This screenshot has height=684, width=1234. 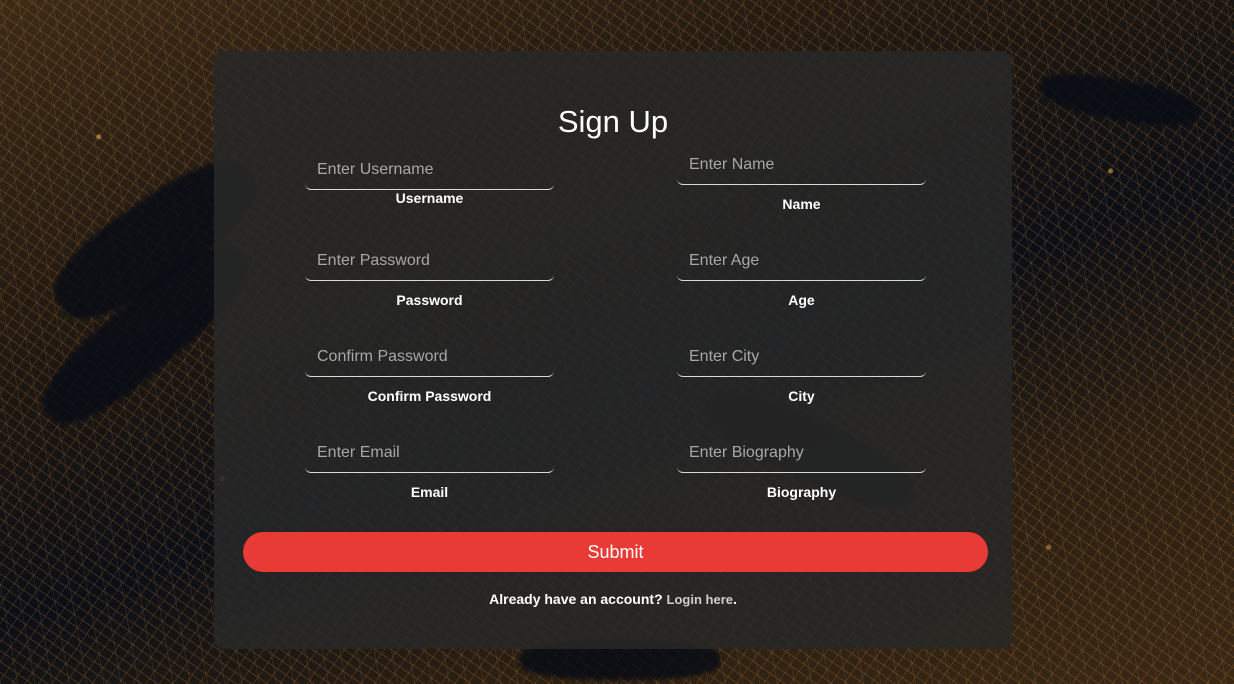 What do you see at coordinates (615, 552) in the screenshot?
I see `submit-button: Submit` at bounding box center [615, 552].